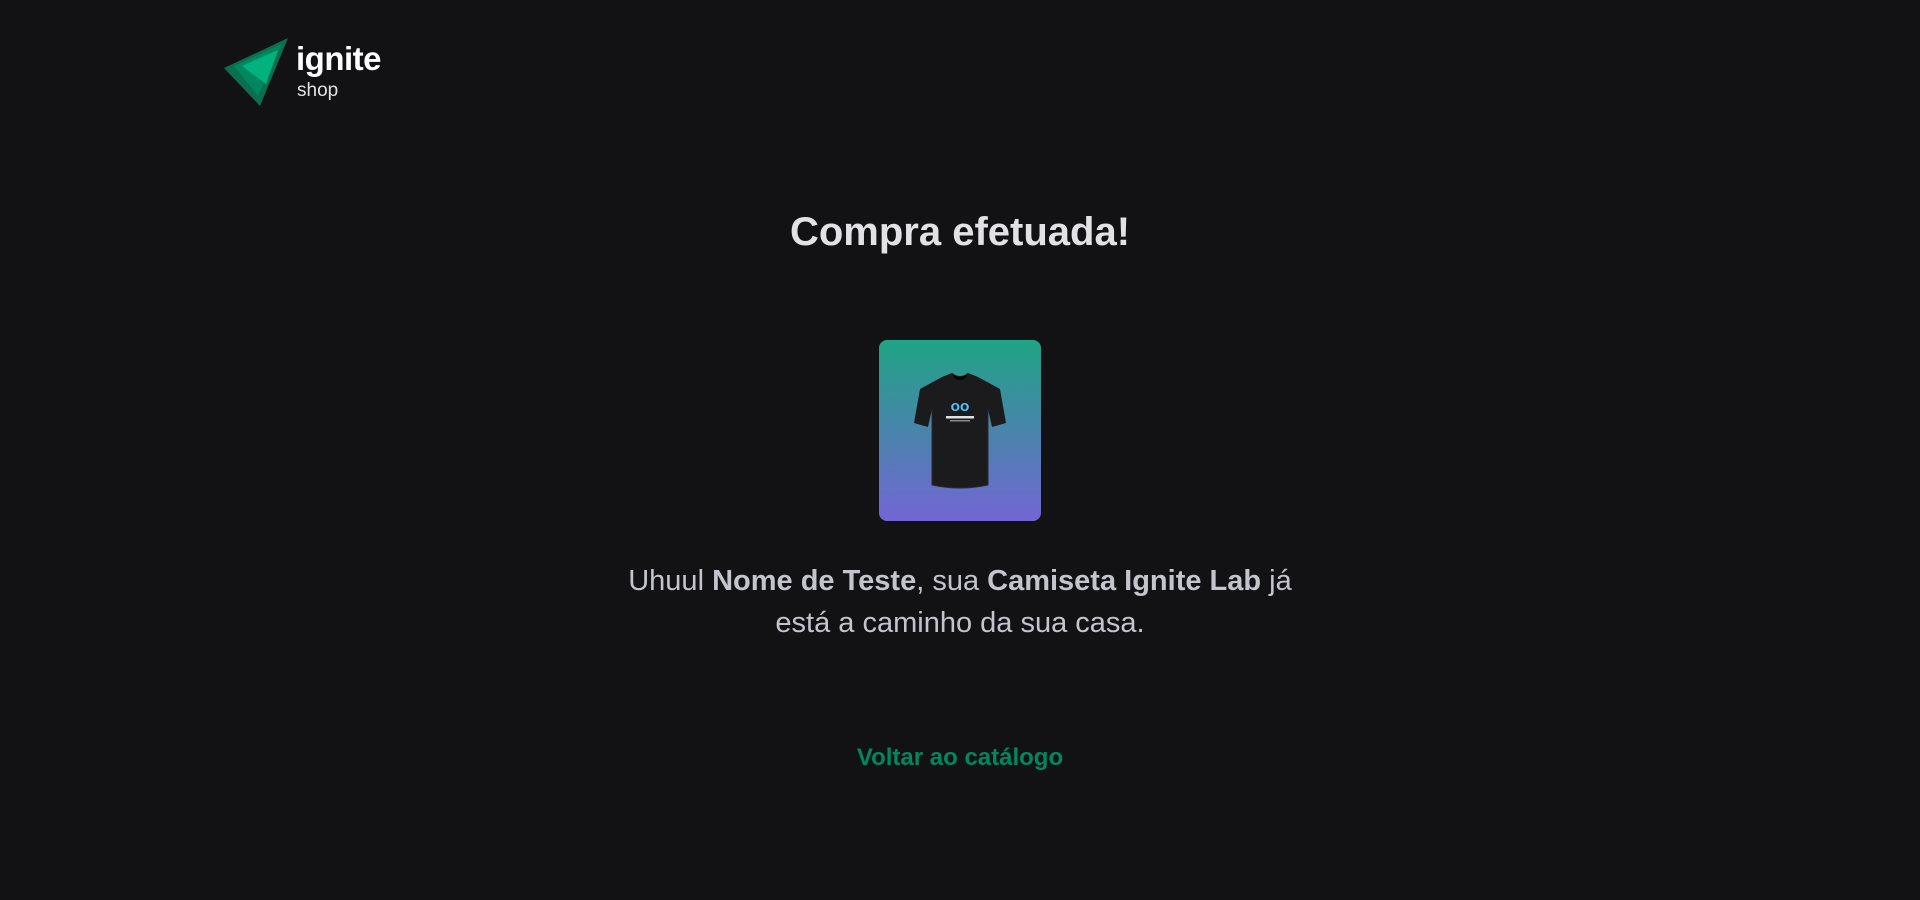 The width and height of the screenshot is (1920, 900). Describe the element at coordinates (814, 581) in the screenshot. I see `customer-name: Nome de Teste` at that location.